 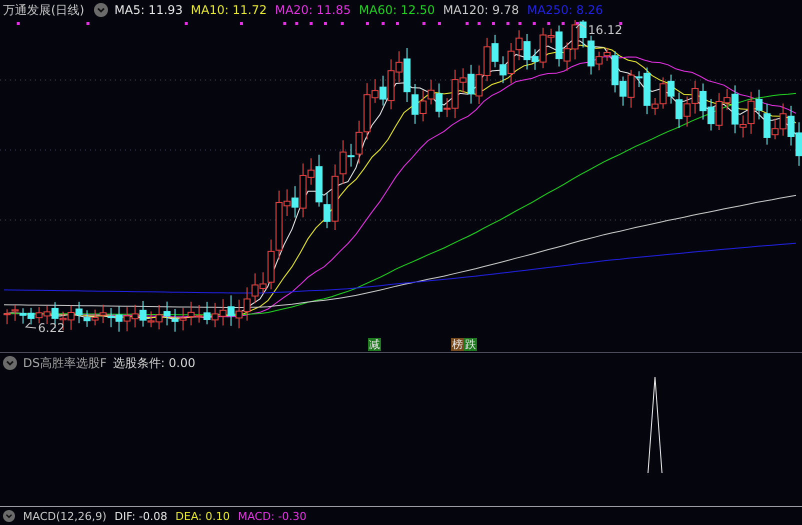 What do you see at coordinates (457, 344) in the screenshot?
I see `signal-tag: 榜` at bounding box center [457, 344].